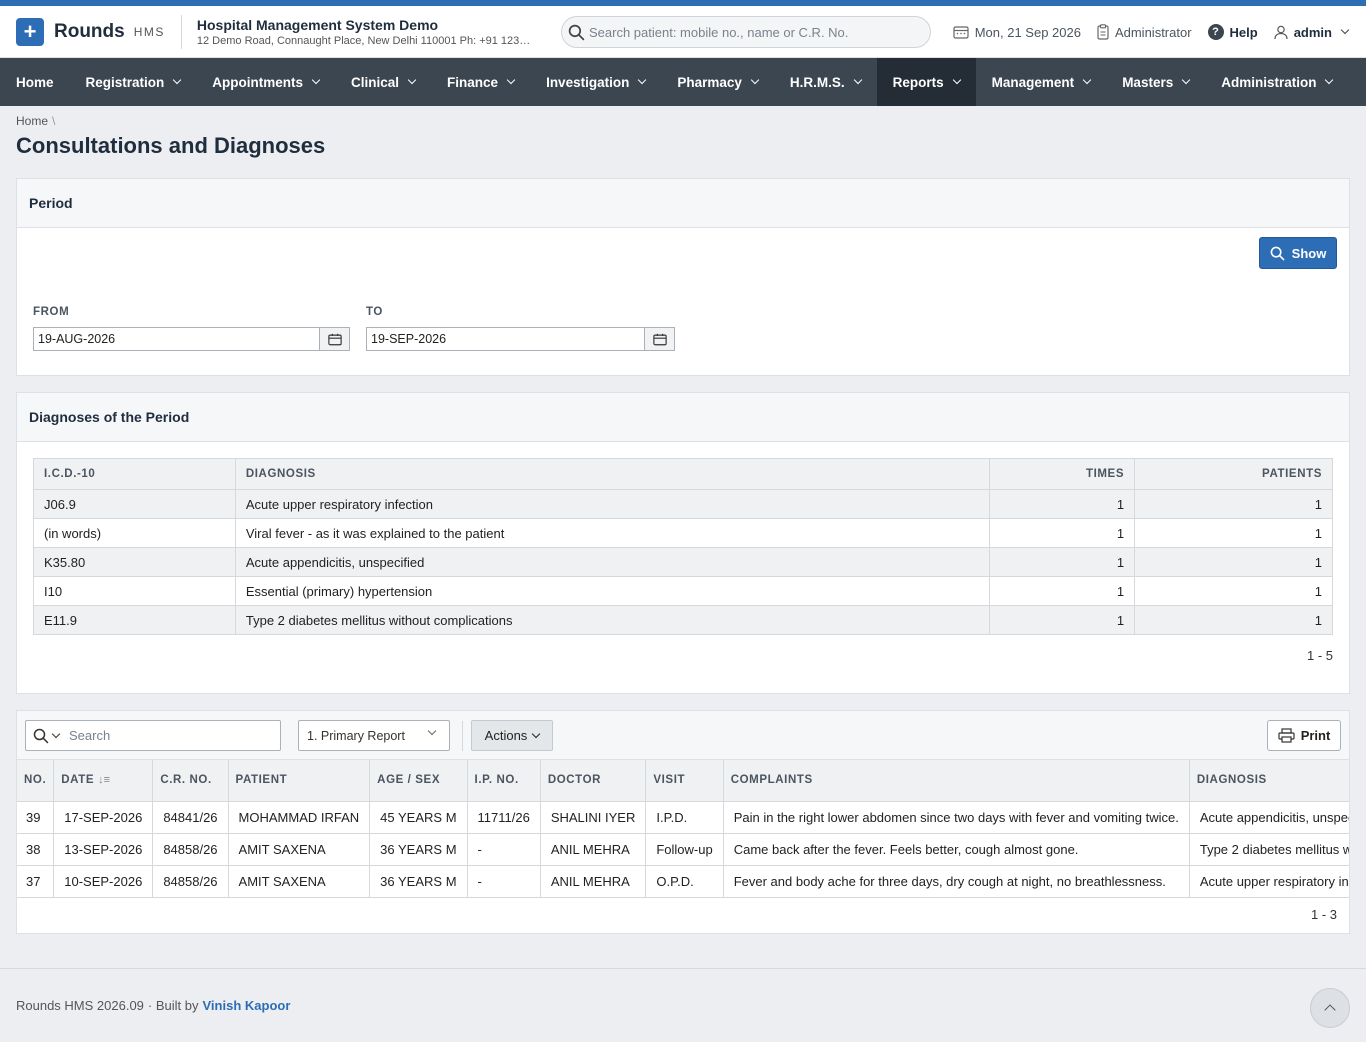  Describe the element at coordinates (504, 817) in the screenshot. I see `table-cell: 11711/26` at that location.